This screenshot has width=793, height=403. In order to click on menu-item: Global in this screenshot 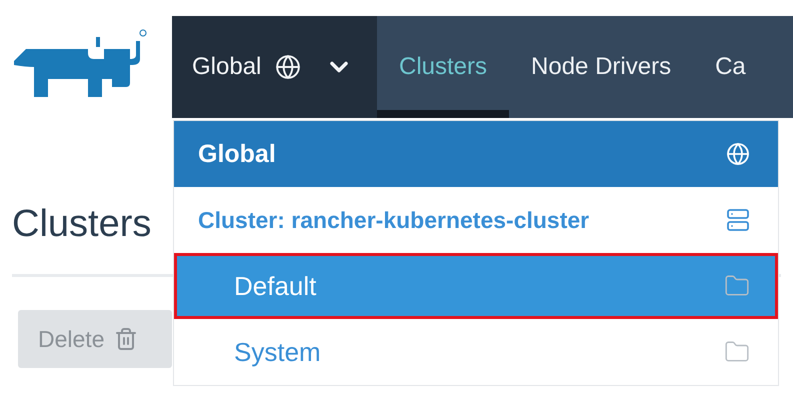, I will do `click(476, 154)`.